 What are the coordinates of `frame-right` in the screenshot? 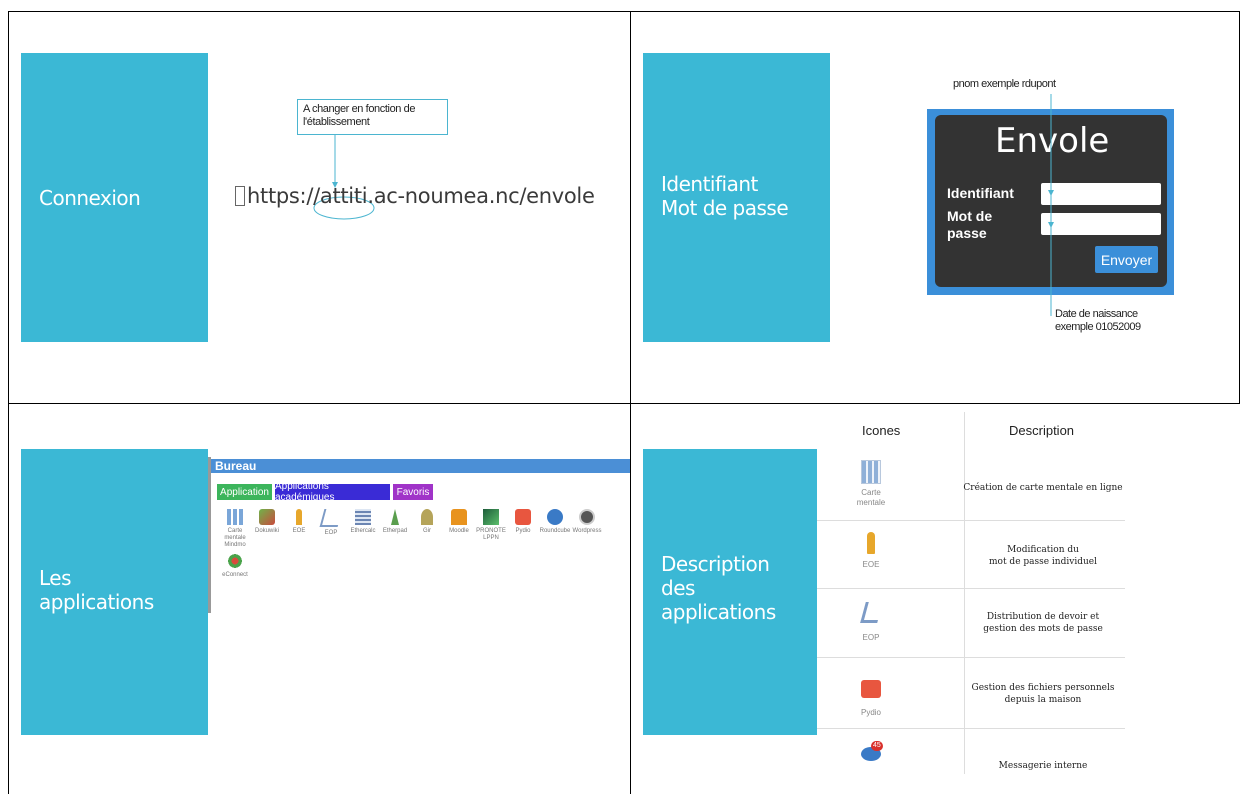 It's located at (1239, 207).